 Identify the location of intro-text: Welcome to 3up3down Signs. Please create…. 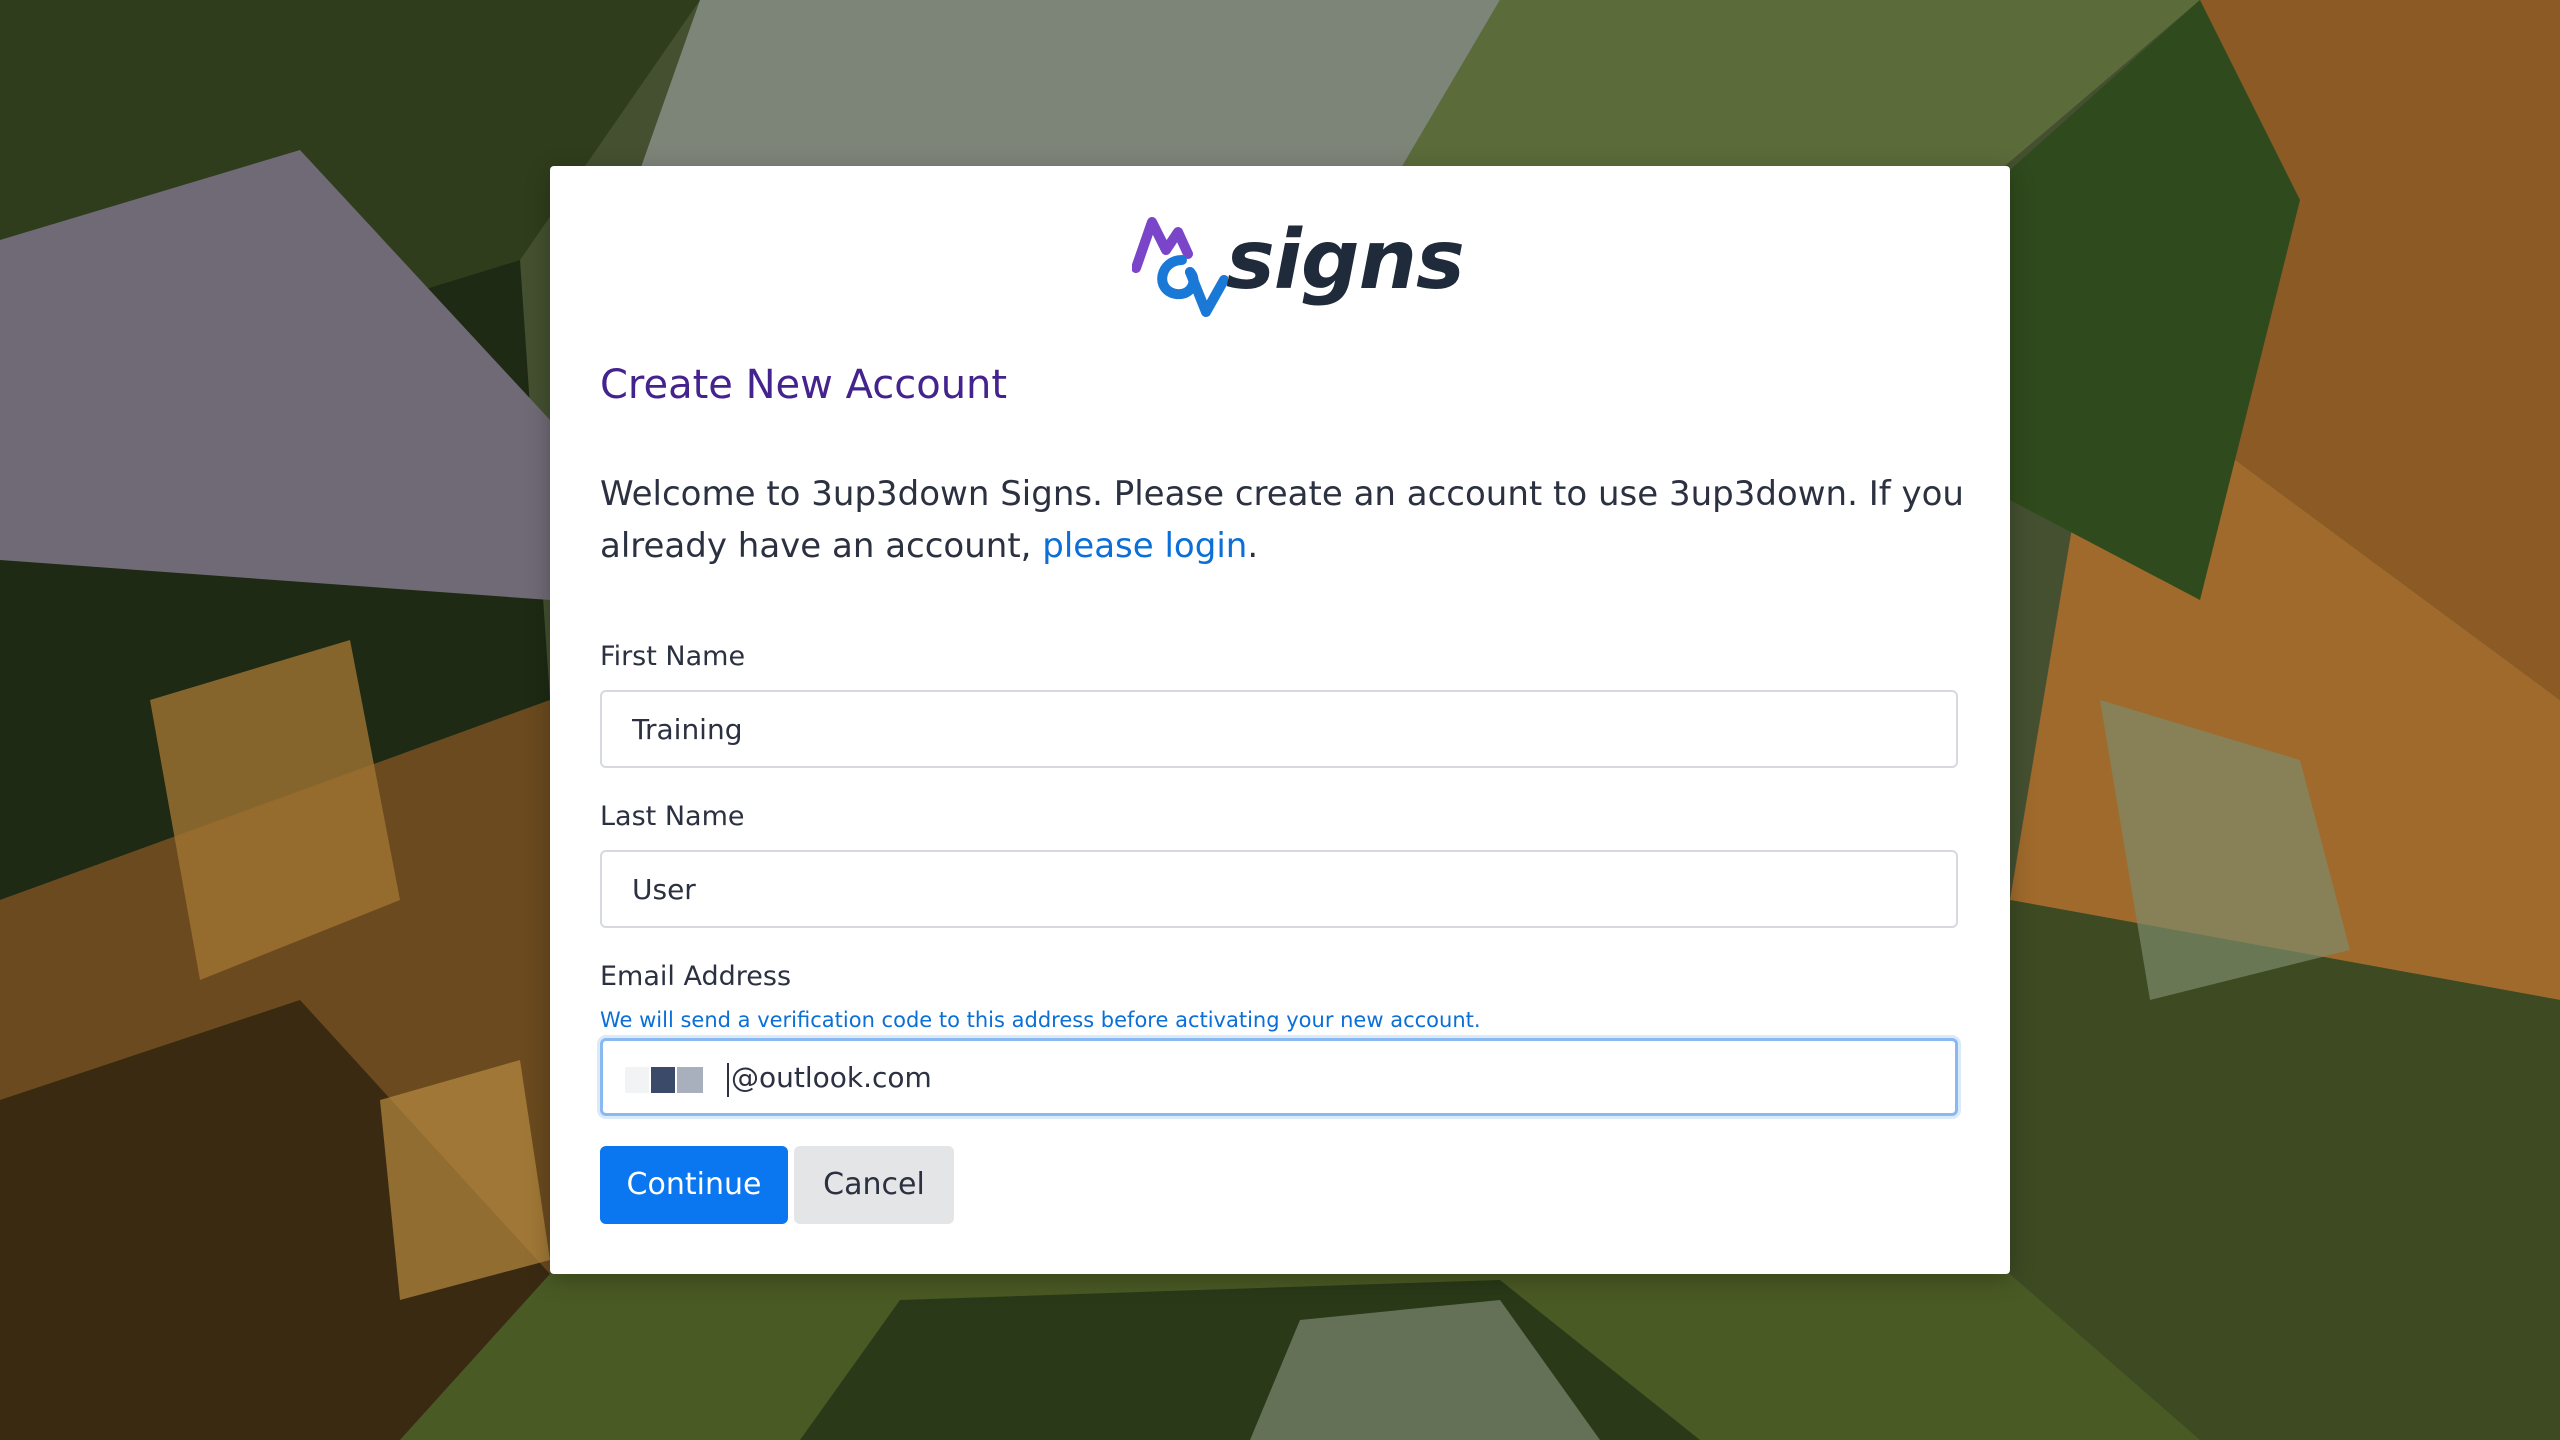
(1285, 520).